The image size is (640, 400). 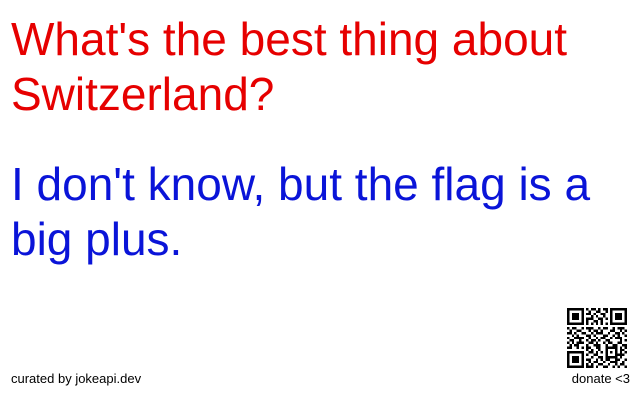 I want to click on donate-link: donate <3, so click(x=601, y=379).